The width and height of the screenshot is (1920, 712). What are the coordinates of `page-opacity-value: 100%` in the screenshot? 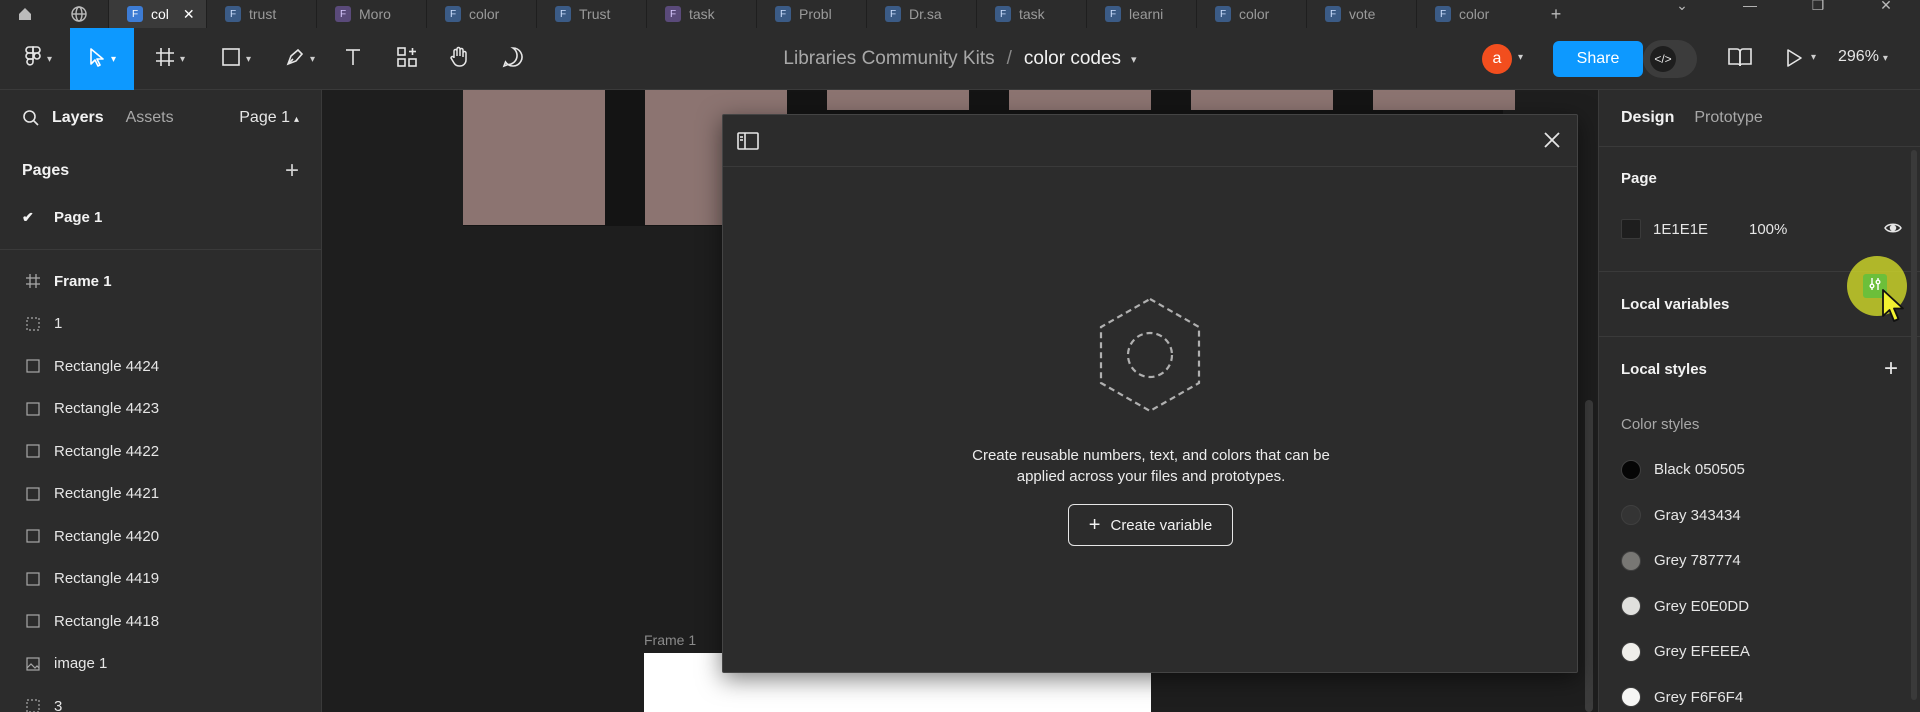 It's located at (1768, 229).